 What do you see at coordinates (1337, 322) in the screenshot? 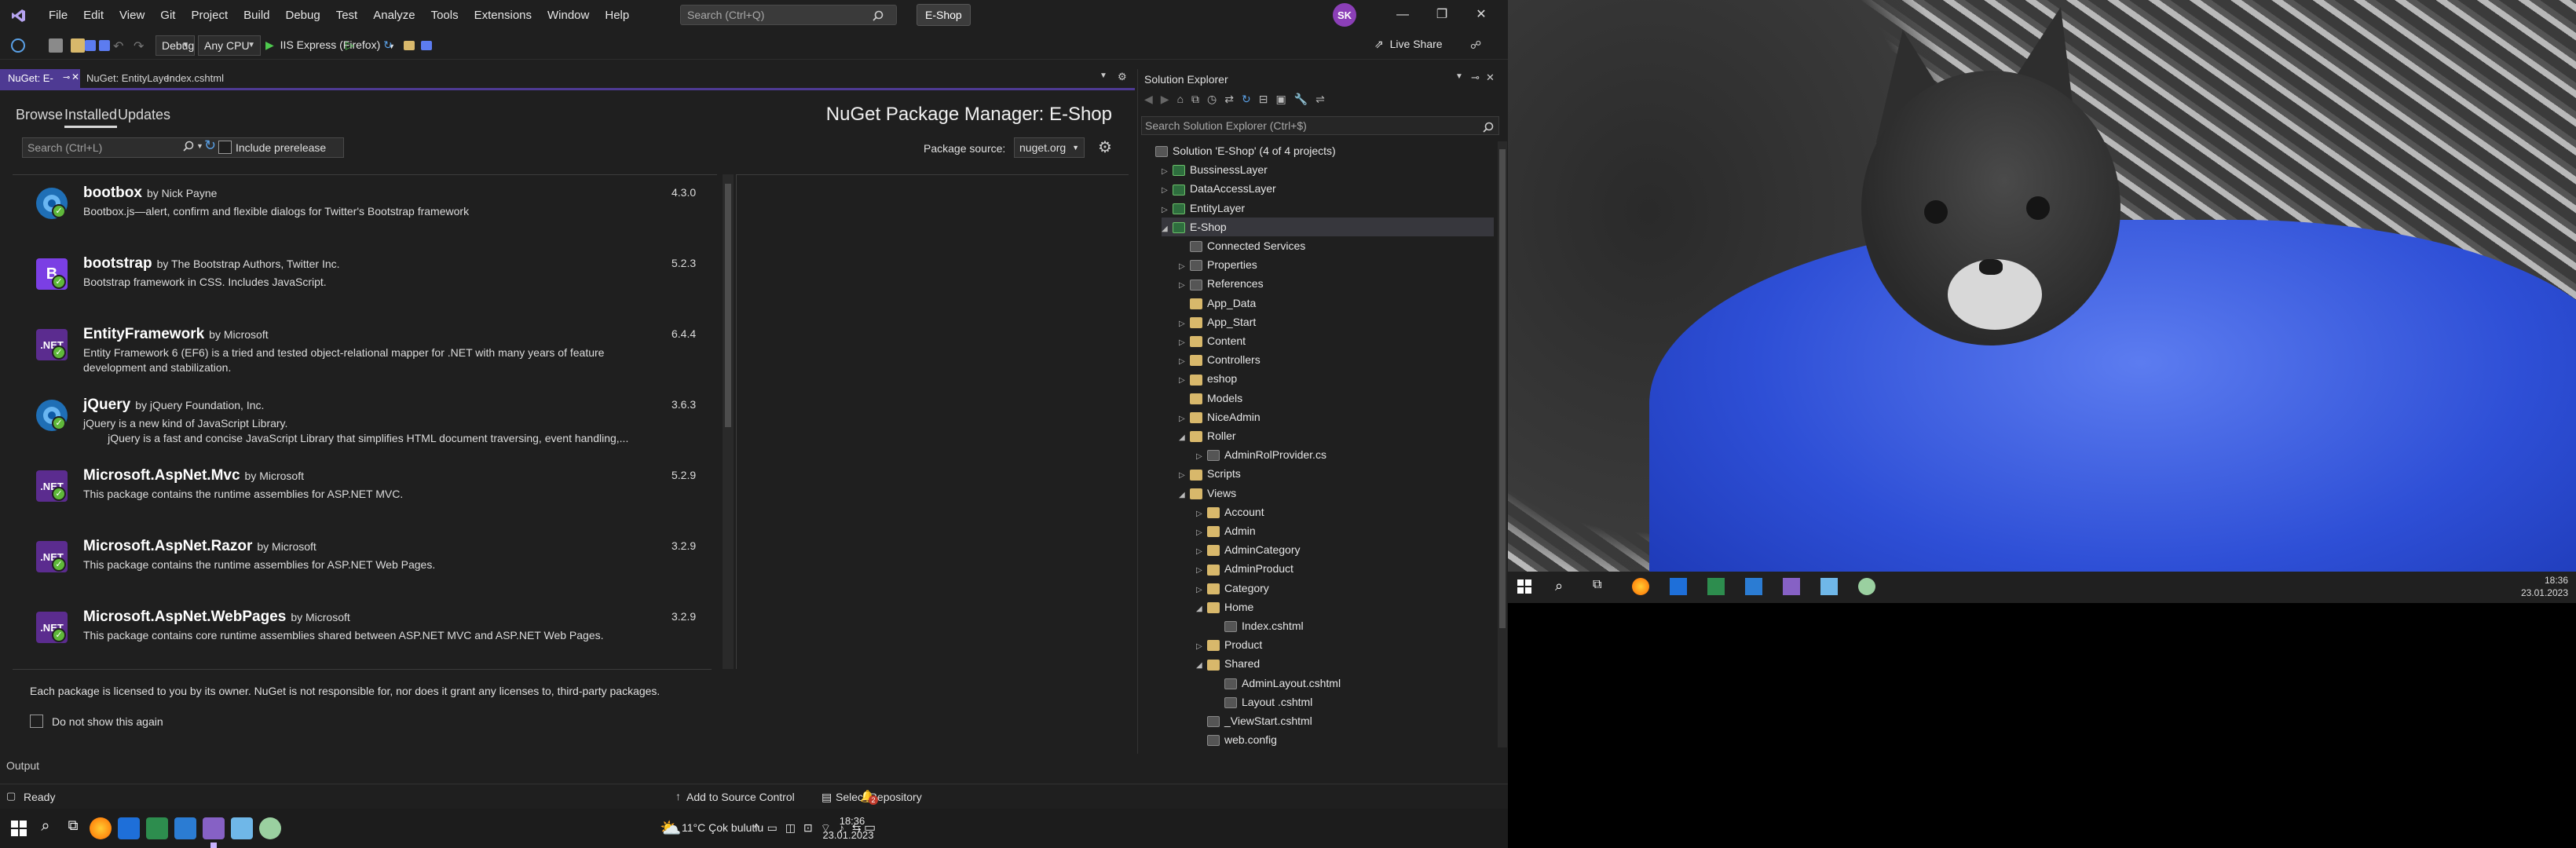
I see `tree-node: ▷ App_Start` at bounding box center [1337, 322].